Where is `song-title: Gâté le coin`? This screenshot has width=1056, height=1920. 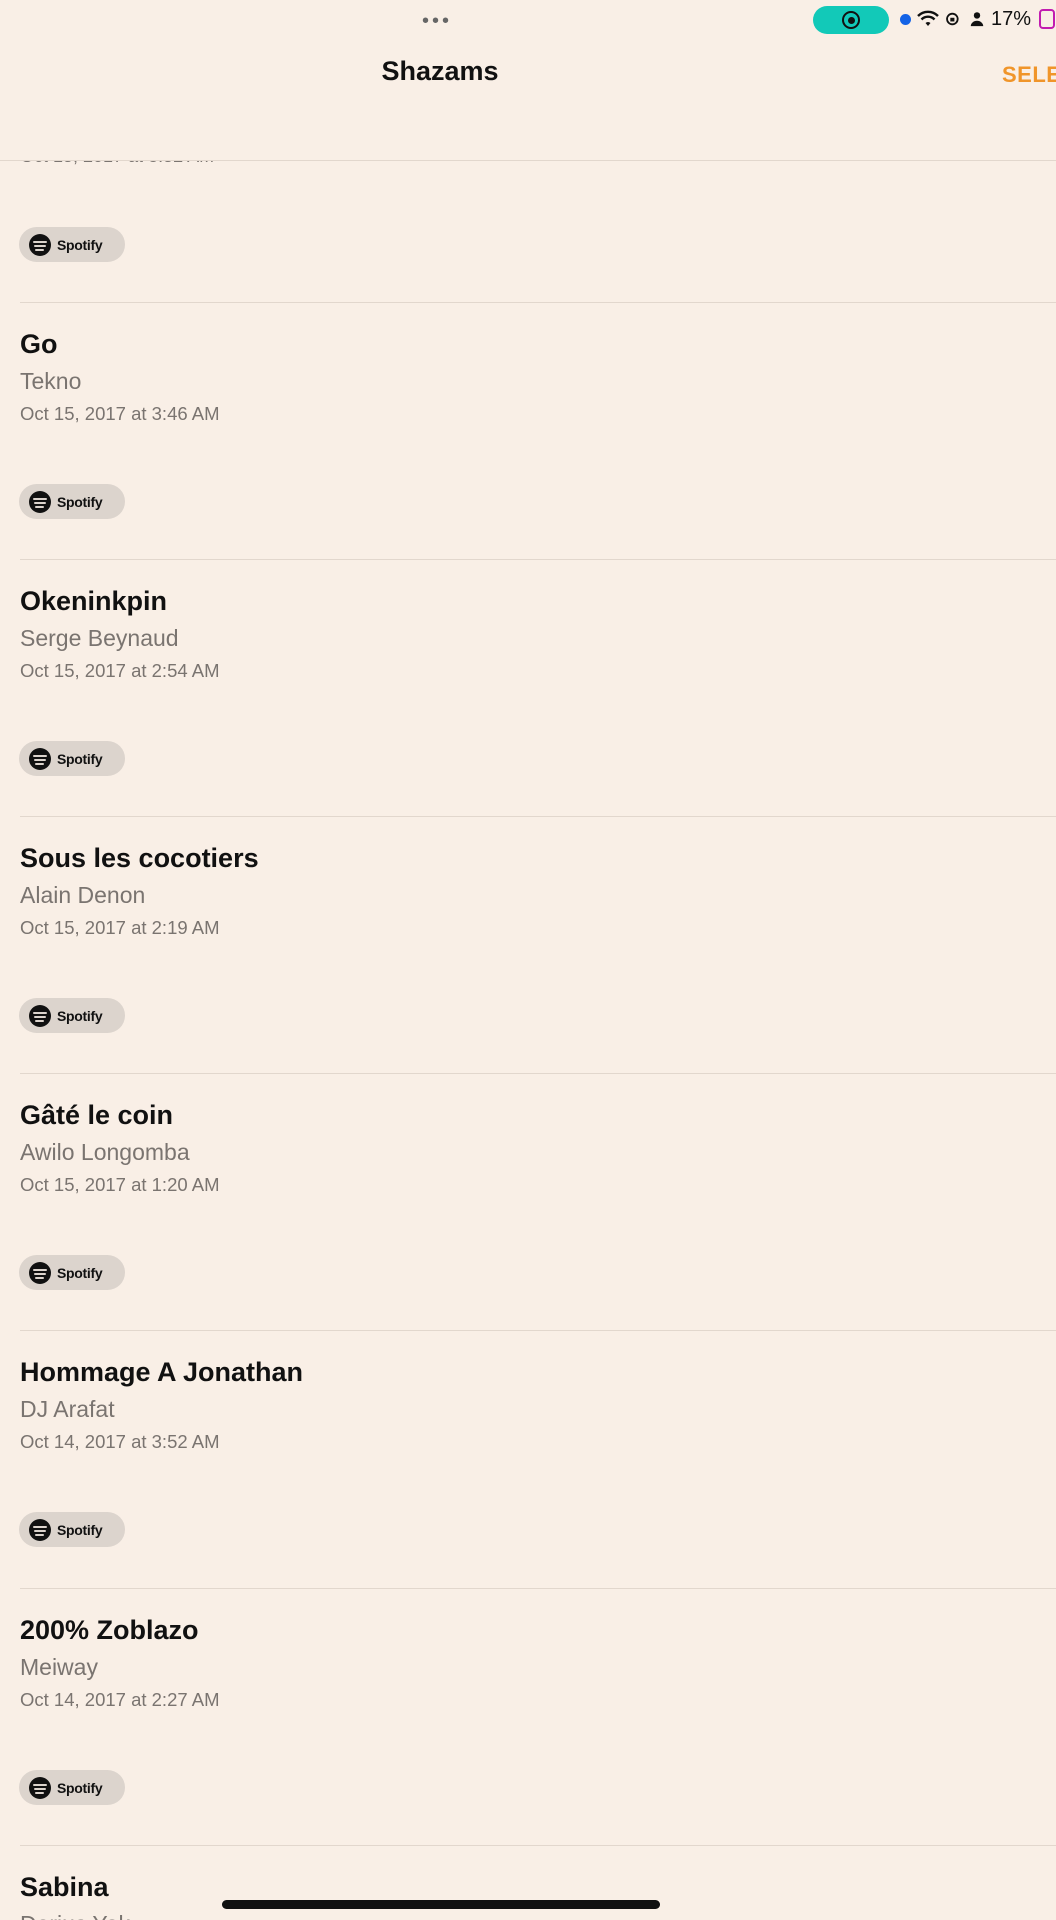 song-title: Gâté le coin is located at coordinates (97, 1115).